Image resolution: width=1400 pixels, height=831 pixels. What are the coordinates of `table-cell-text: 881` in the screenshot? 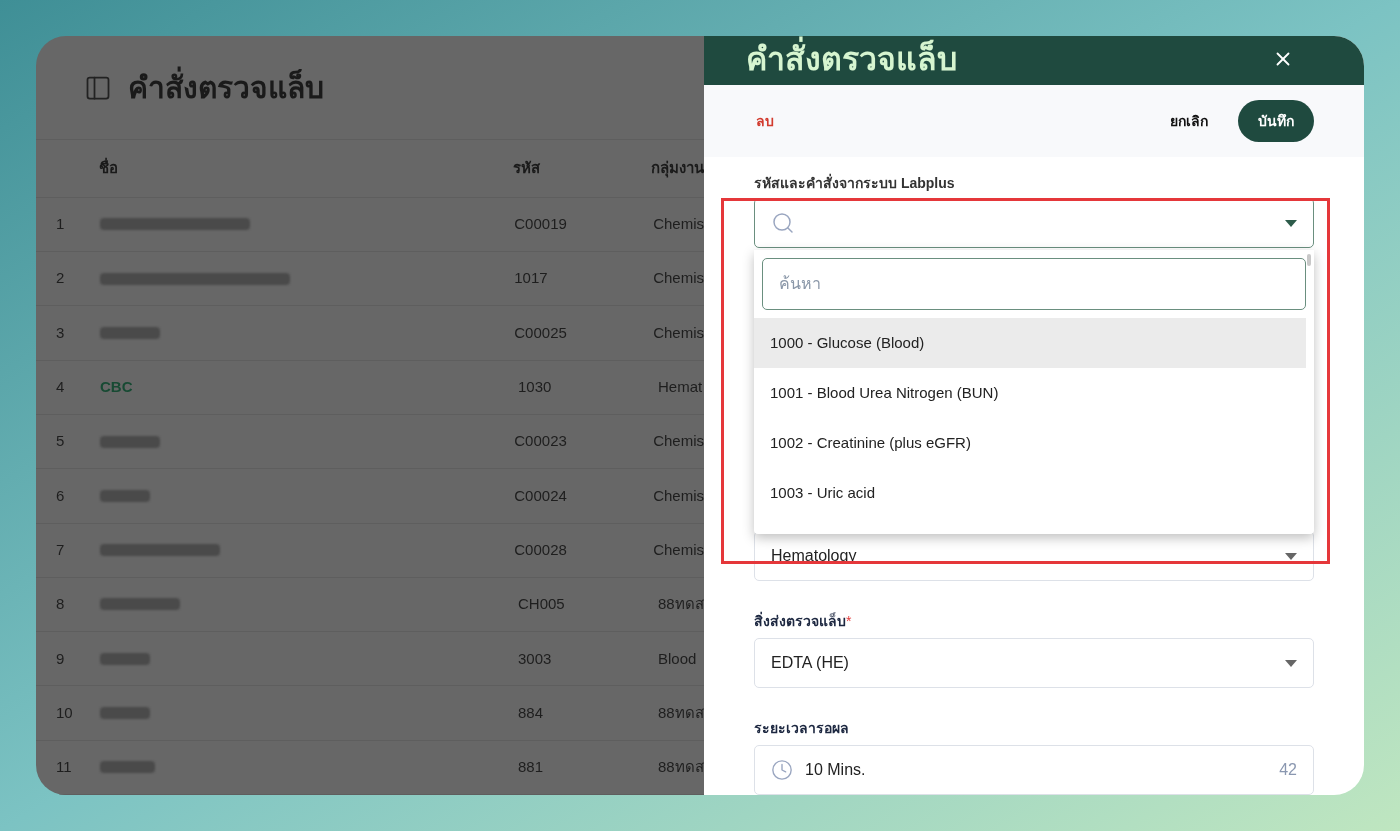 It's located at (531, 767).